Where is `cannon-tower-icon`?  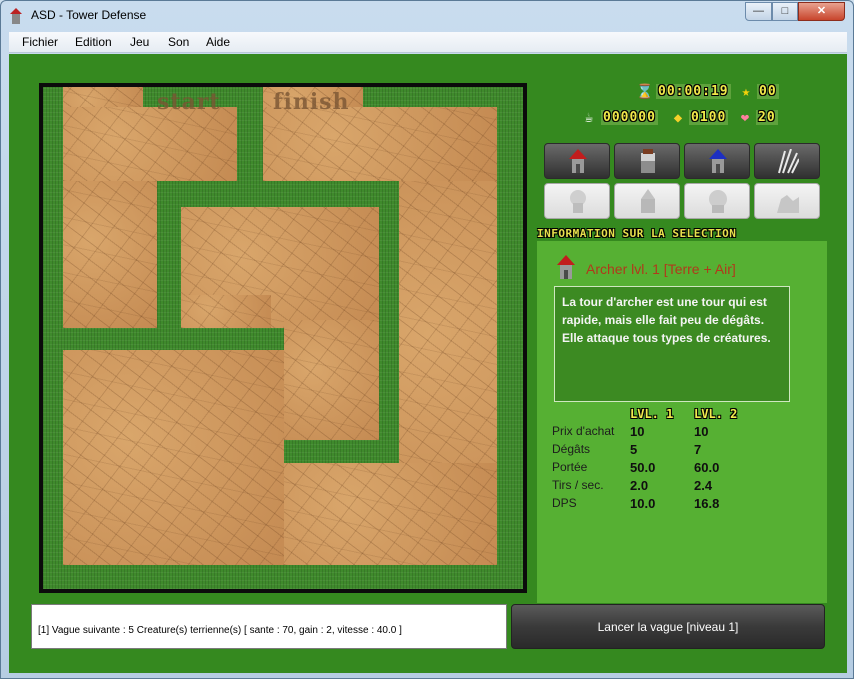
cannon-tower-icon is located at coordinates (648, 161).